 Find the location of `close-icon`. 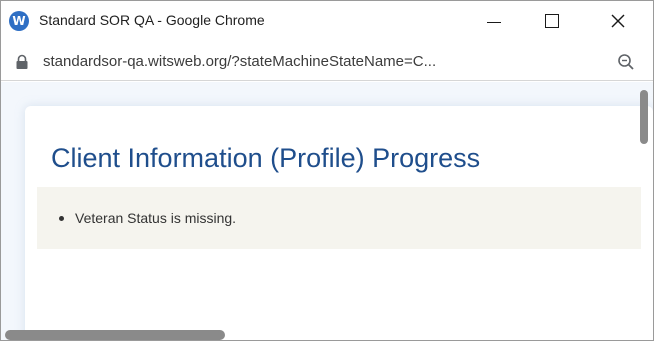

close-icon is located at coordinates (618, 21).